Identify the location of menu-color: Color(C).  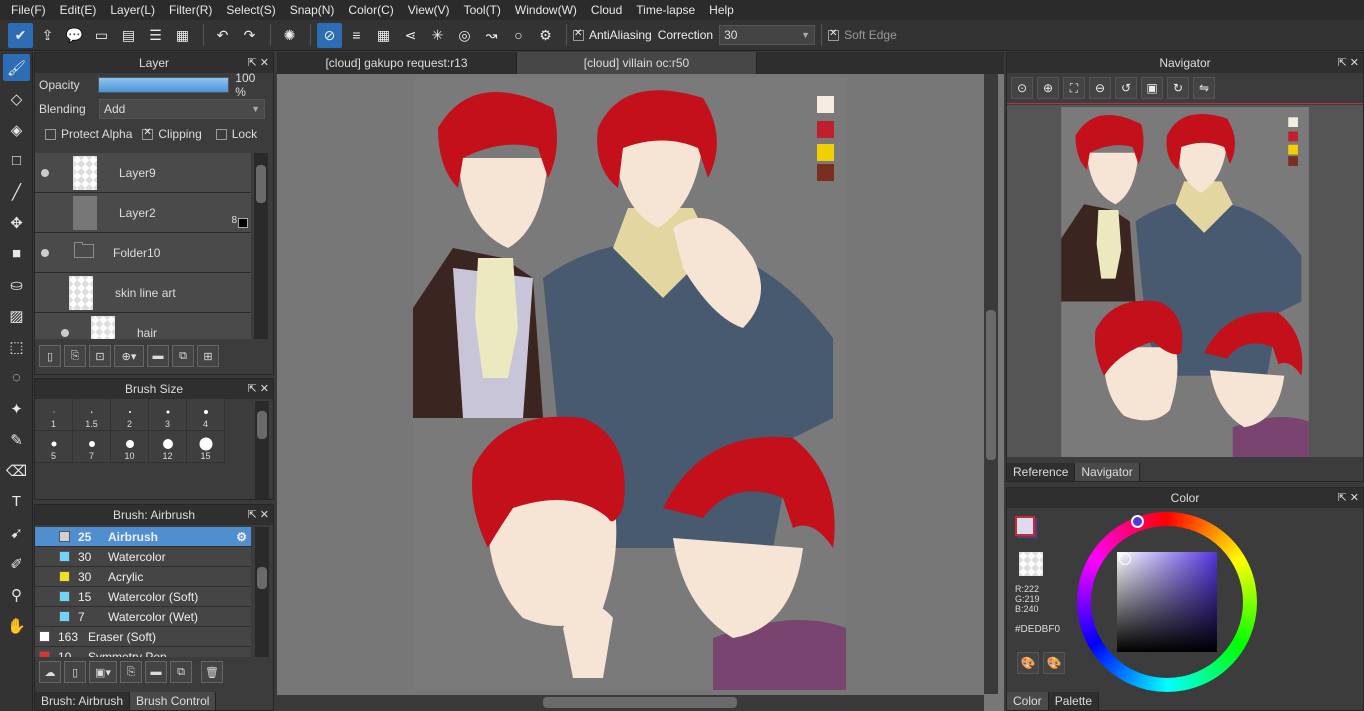
(370, 10).